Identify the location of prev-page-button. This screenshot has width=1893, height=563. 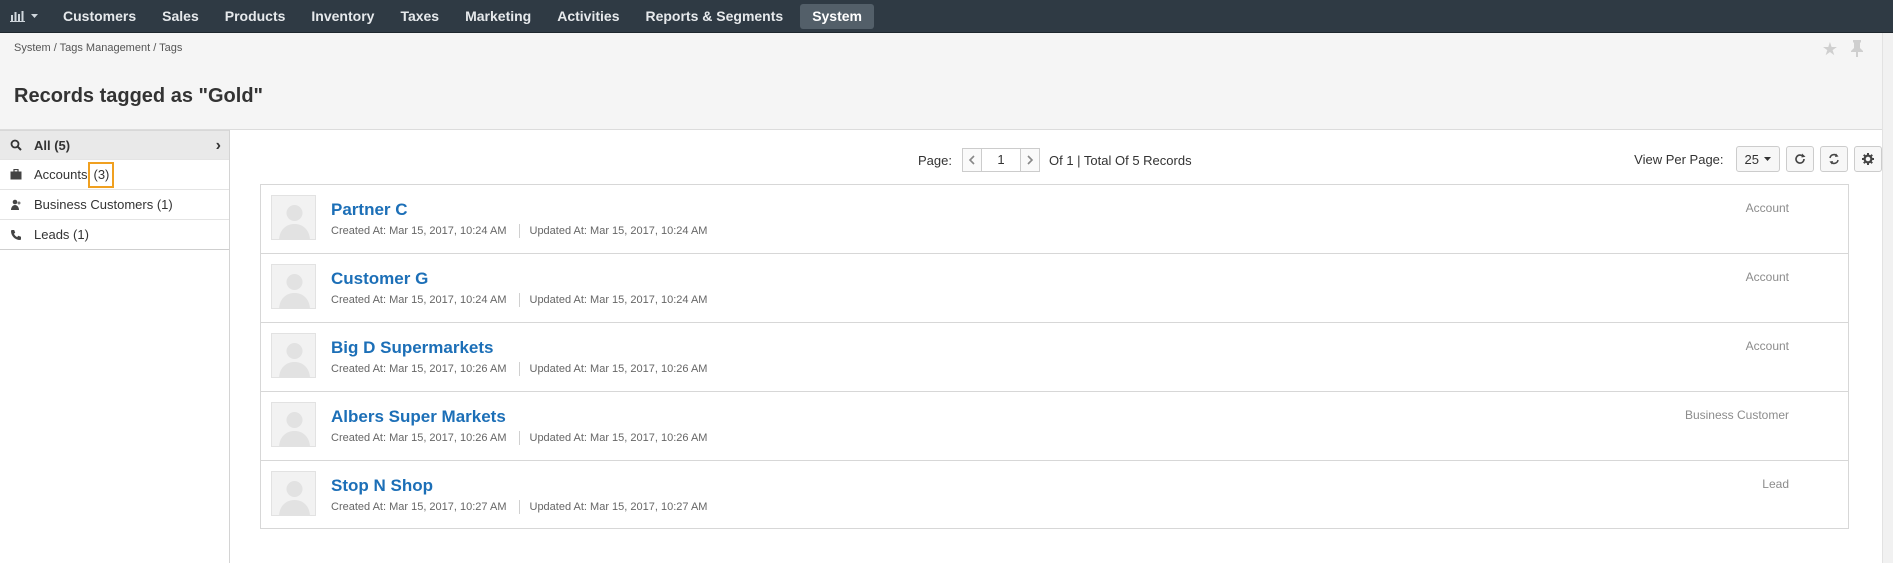
(971, 160).